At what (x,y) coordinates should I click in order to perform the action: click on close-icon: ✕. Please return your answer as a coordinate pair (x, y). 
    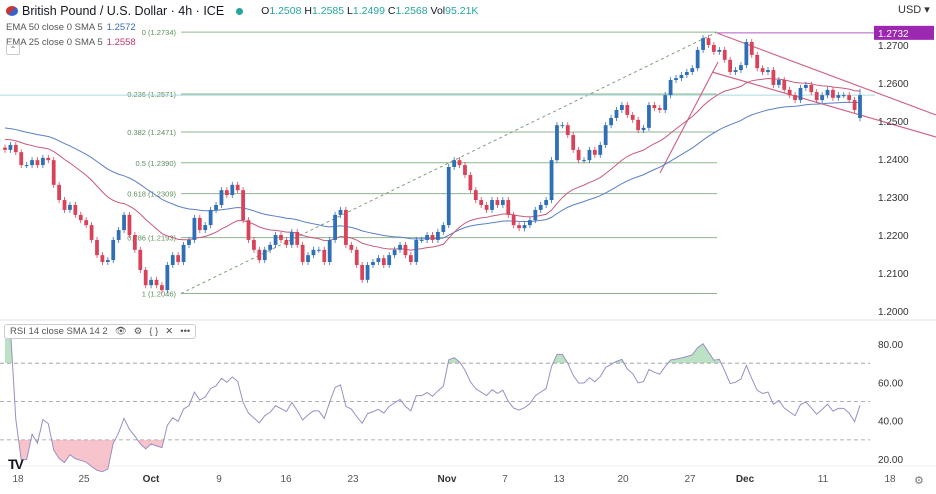
    Looking at the image, I should click on (169, 331).